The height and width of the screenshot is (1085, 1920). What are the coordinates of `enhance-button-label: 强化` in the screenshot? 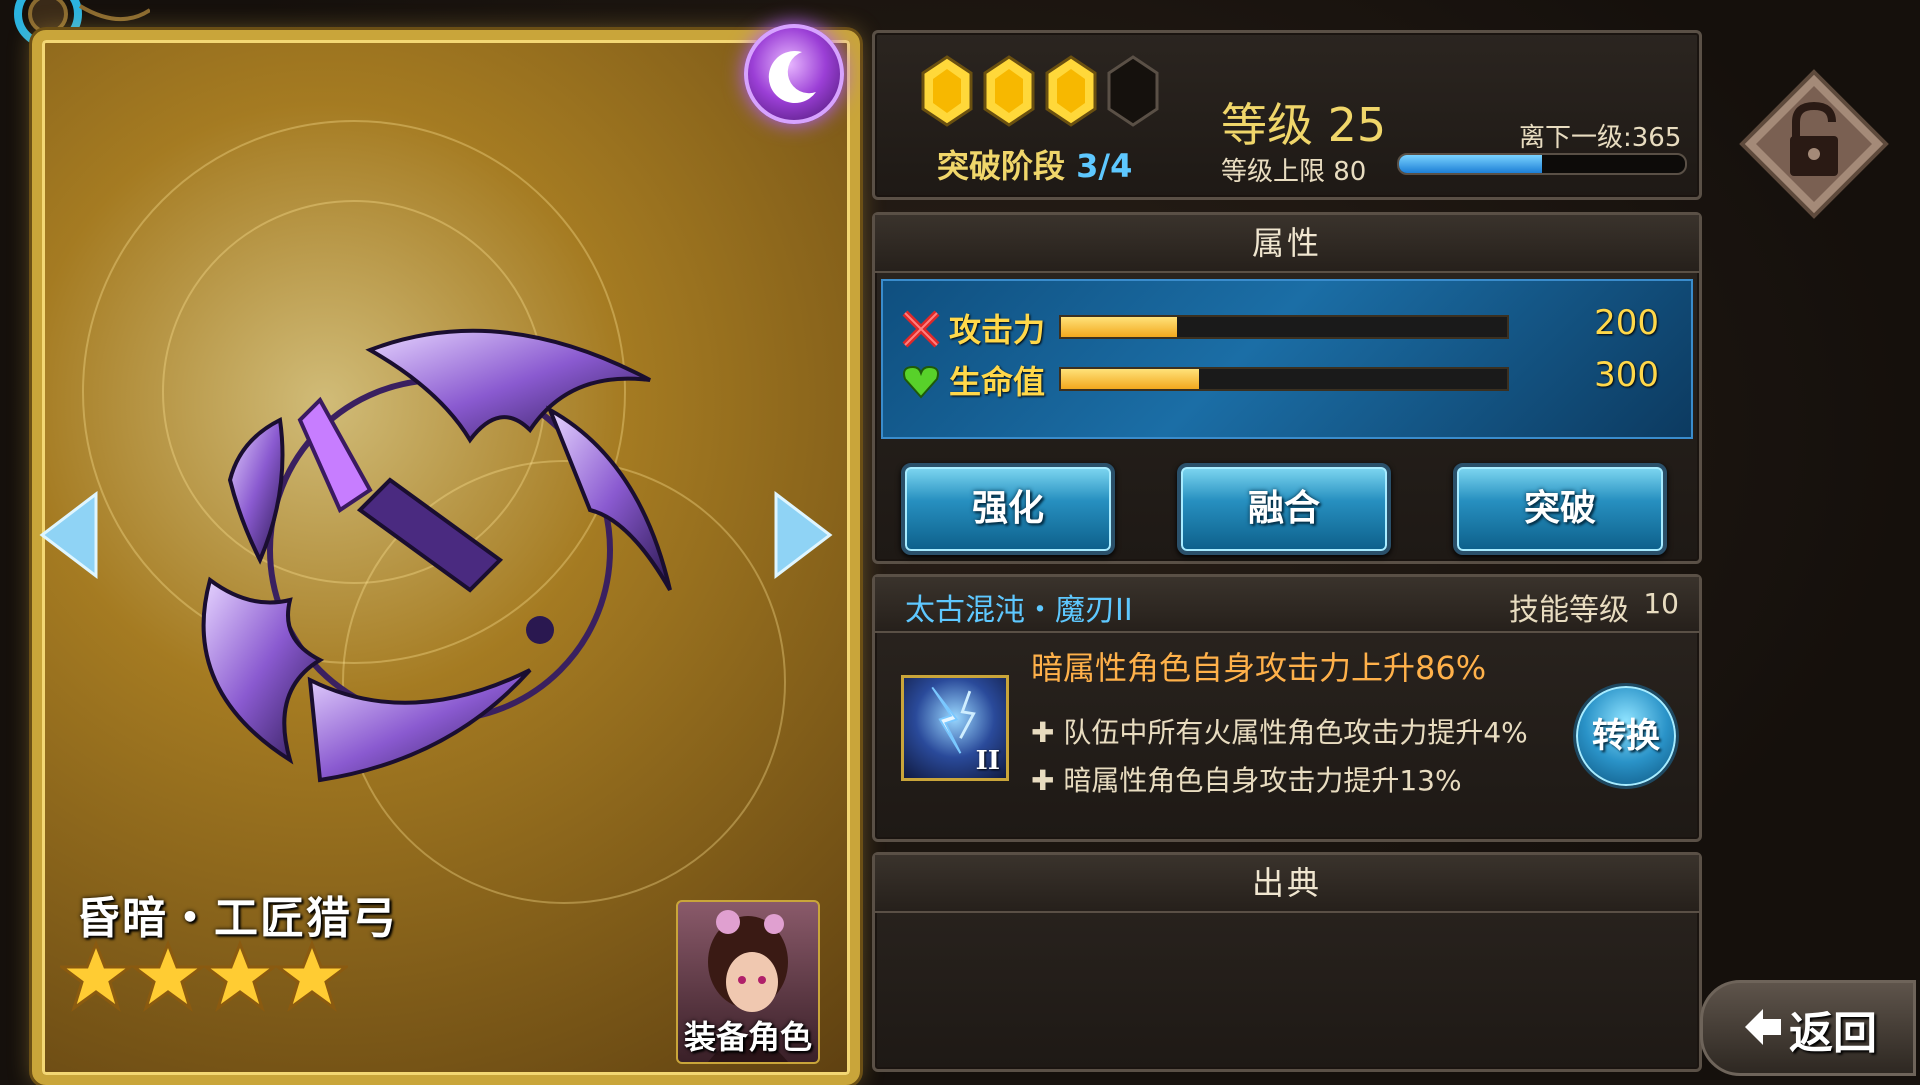 It's located at (1007, 508).